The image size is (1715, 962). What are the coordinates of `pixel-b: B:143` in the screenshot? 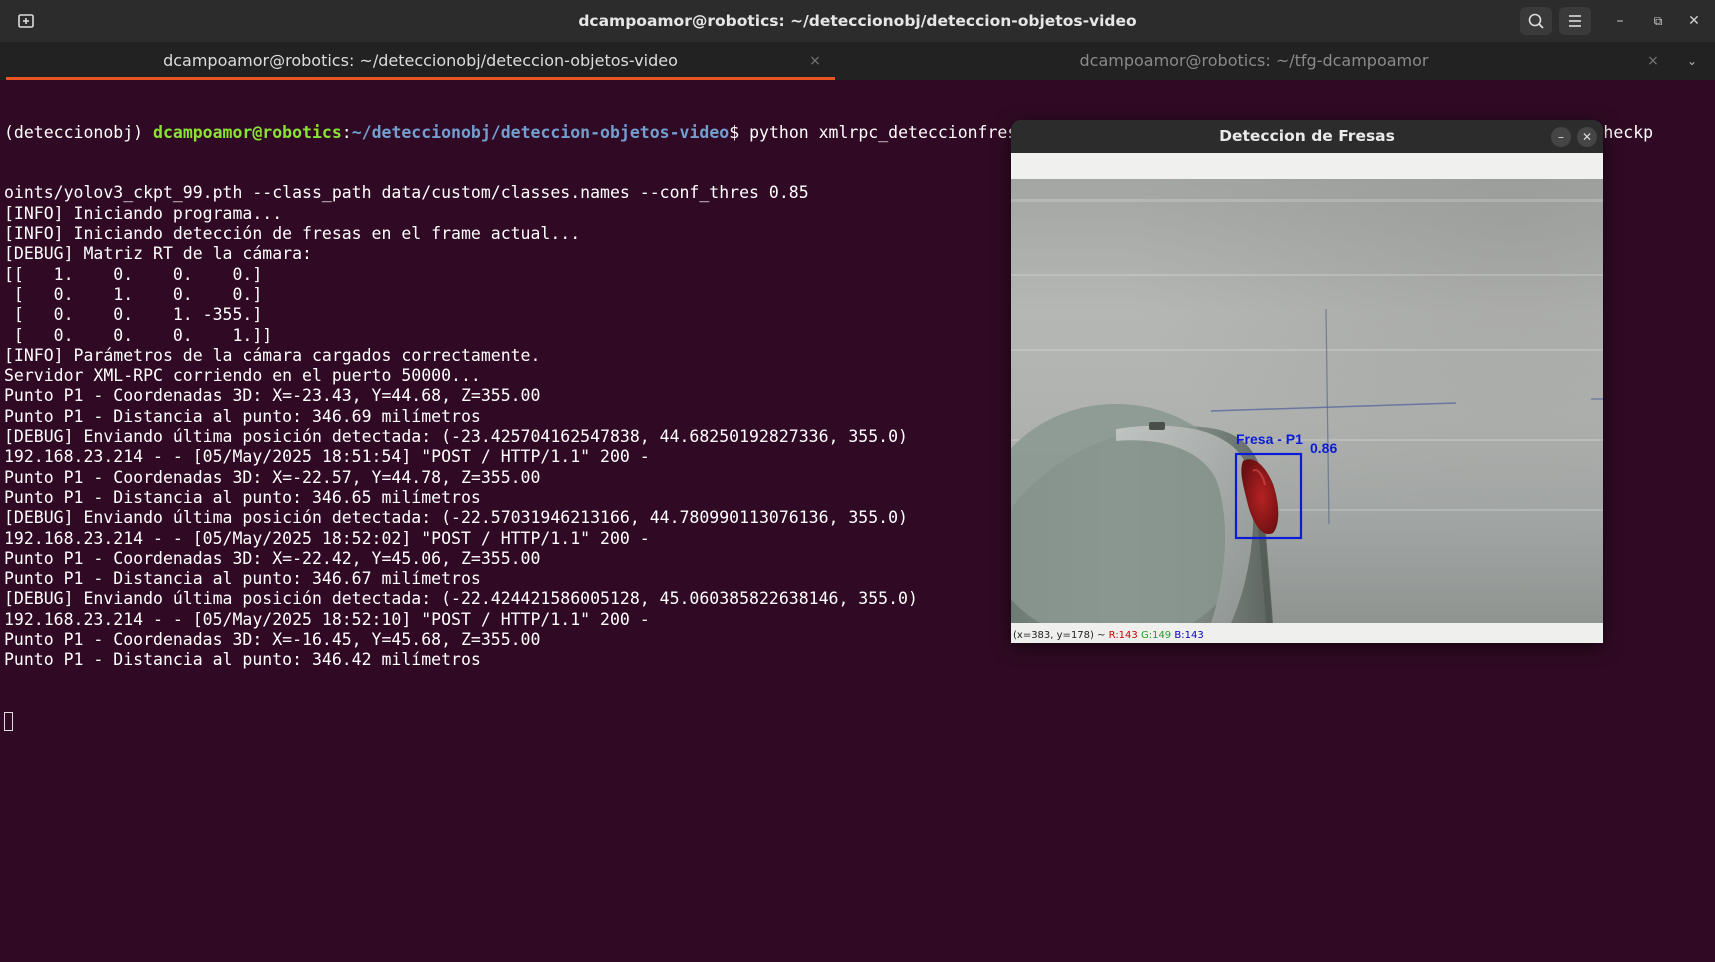 It's located at (1189, 635).